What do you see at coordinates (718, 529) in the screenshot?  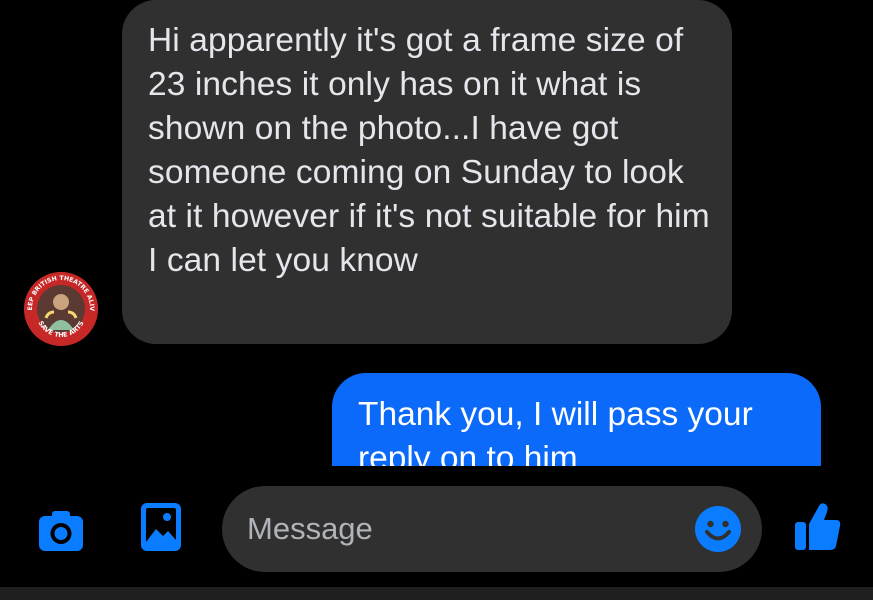 I see `emoji-icon` at bounding box center [718, 529].